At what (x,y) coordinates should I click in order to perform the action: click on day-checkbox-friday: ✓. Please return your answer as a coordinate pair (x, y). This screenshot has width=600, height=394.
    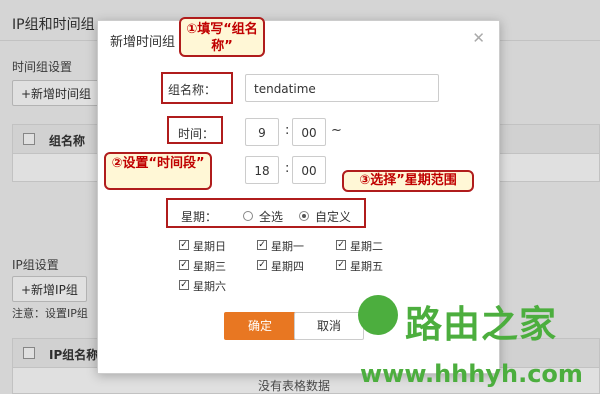
    Looking at the image, I should click on (341, 265).